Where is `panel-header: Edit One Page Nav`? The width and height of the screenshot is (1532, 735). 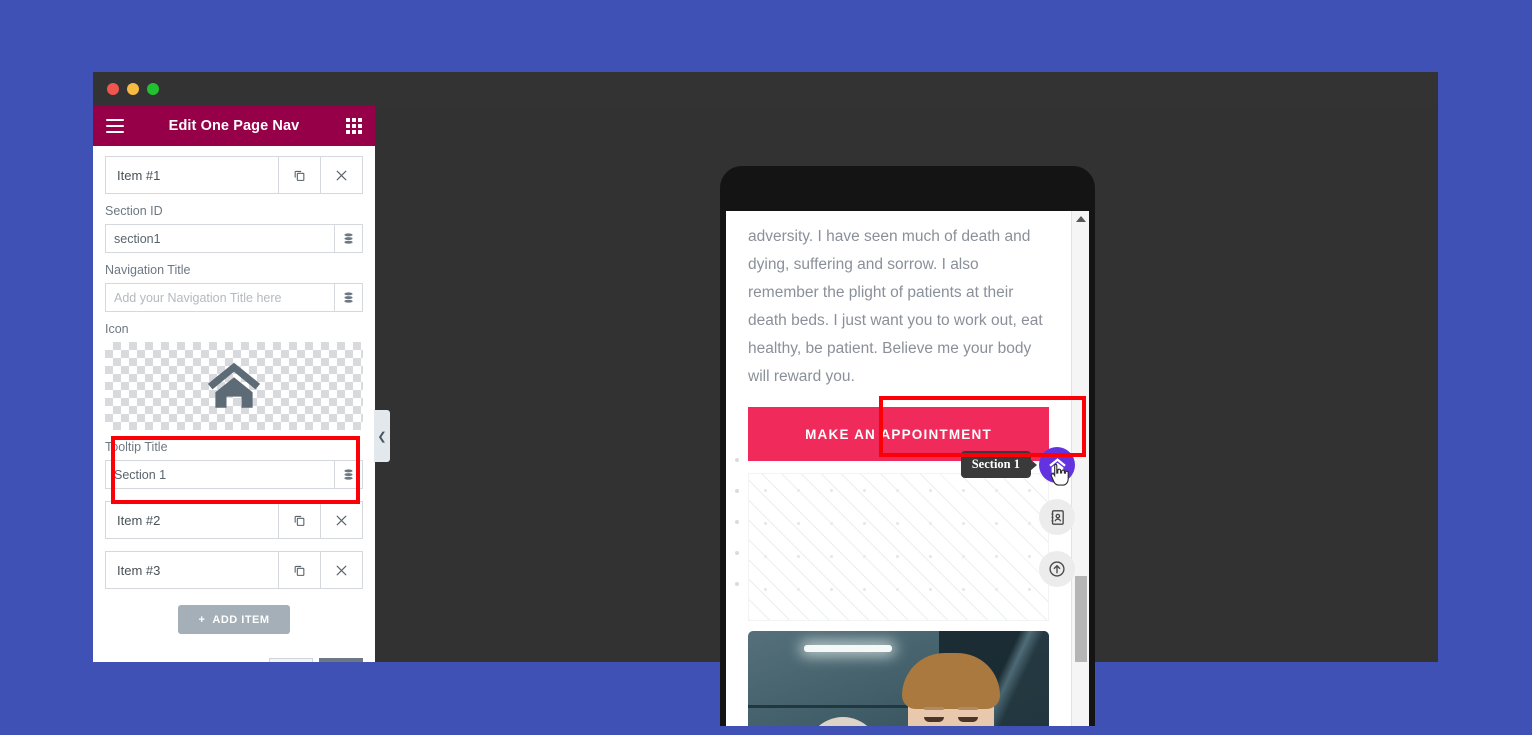
panel-header: Edit One Page Nav is located at coordinates (234, 126).